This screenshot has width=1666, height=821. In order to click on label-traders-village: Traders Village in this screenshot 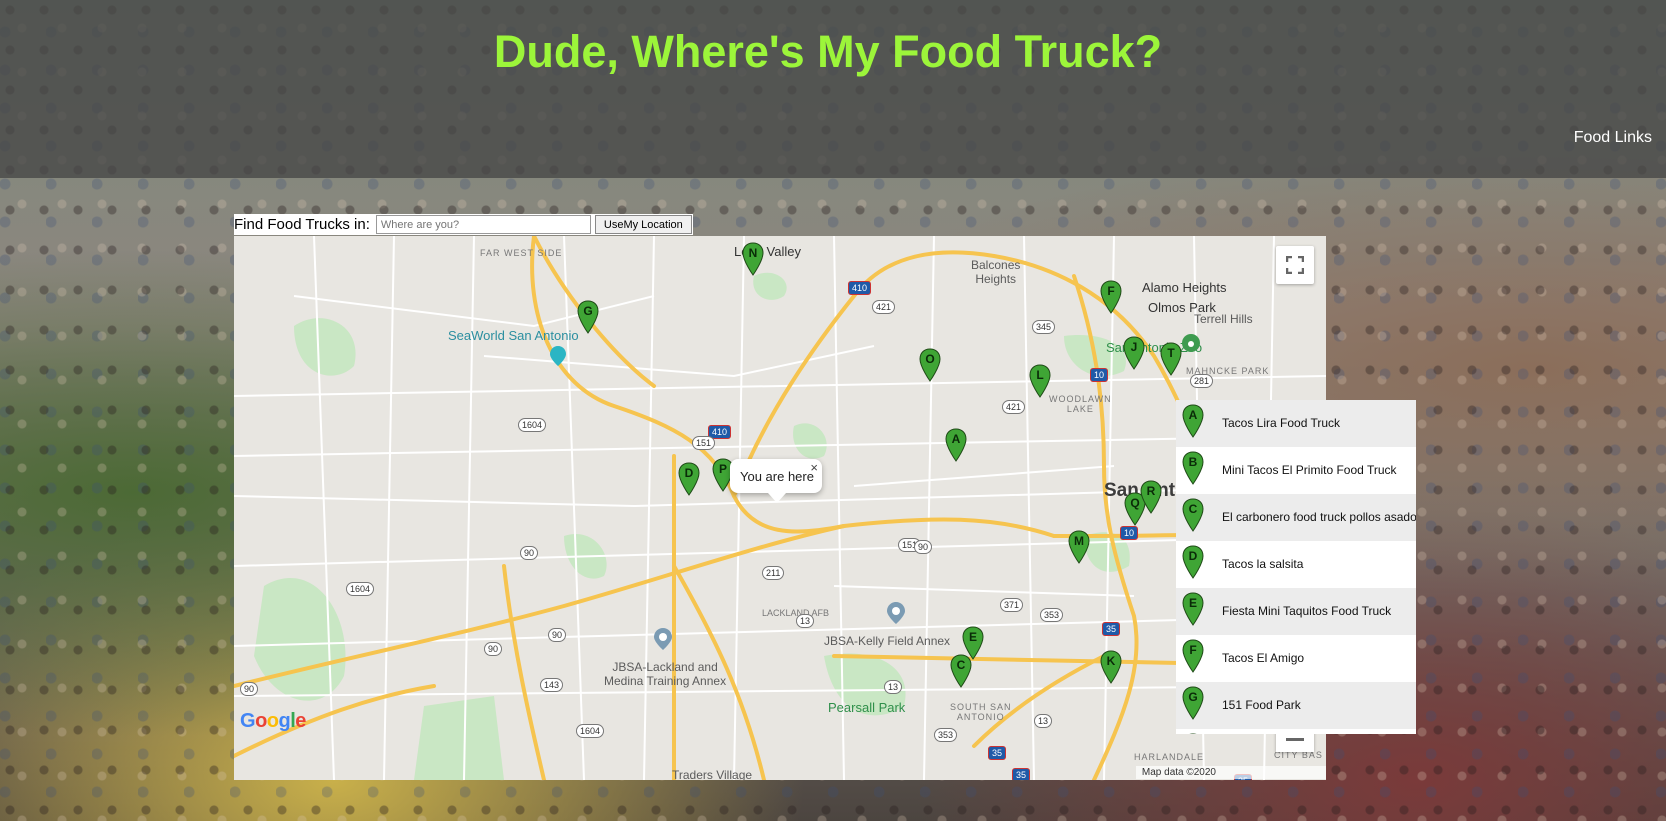, I will do `click(712, 774)`.